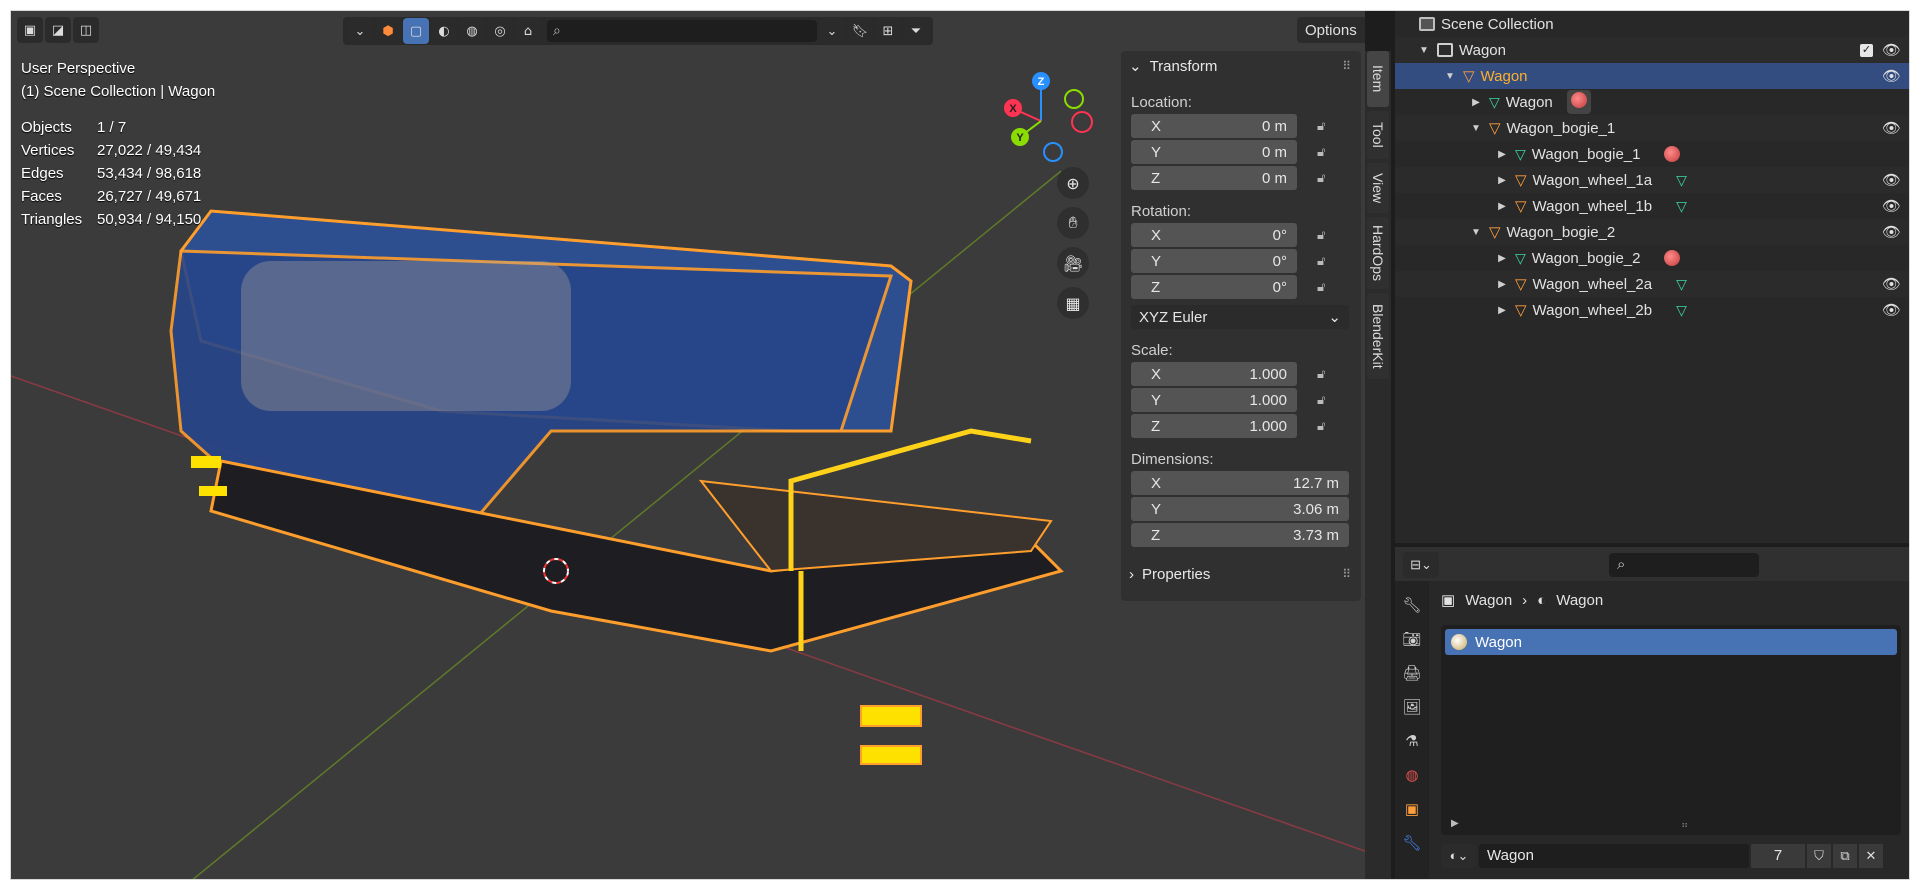 The height and width of the screenshot is (888, 1920). Describe the element at coordinates (1845, 856) in the screenshot. I see `duplicate-icon: ⧉` at that location.